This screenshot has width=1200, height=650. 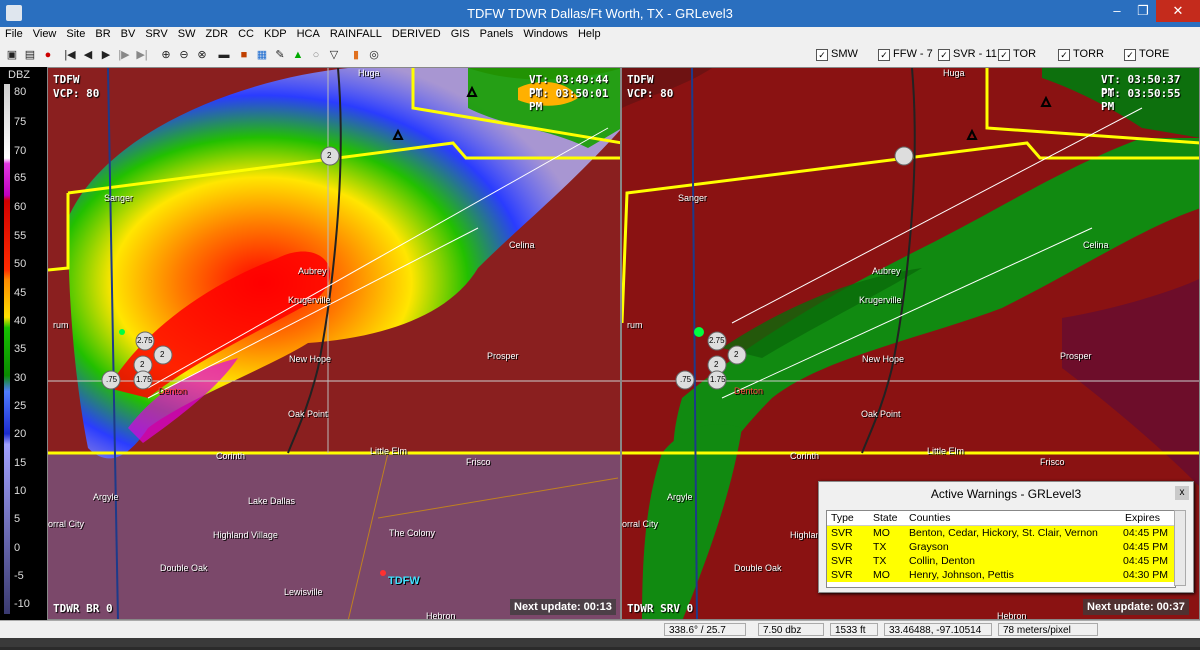 What do you see at coordinates (244, 55) in the screenshot?
I see `color-table-icon: ■` at bounding box center [244, 55].